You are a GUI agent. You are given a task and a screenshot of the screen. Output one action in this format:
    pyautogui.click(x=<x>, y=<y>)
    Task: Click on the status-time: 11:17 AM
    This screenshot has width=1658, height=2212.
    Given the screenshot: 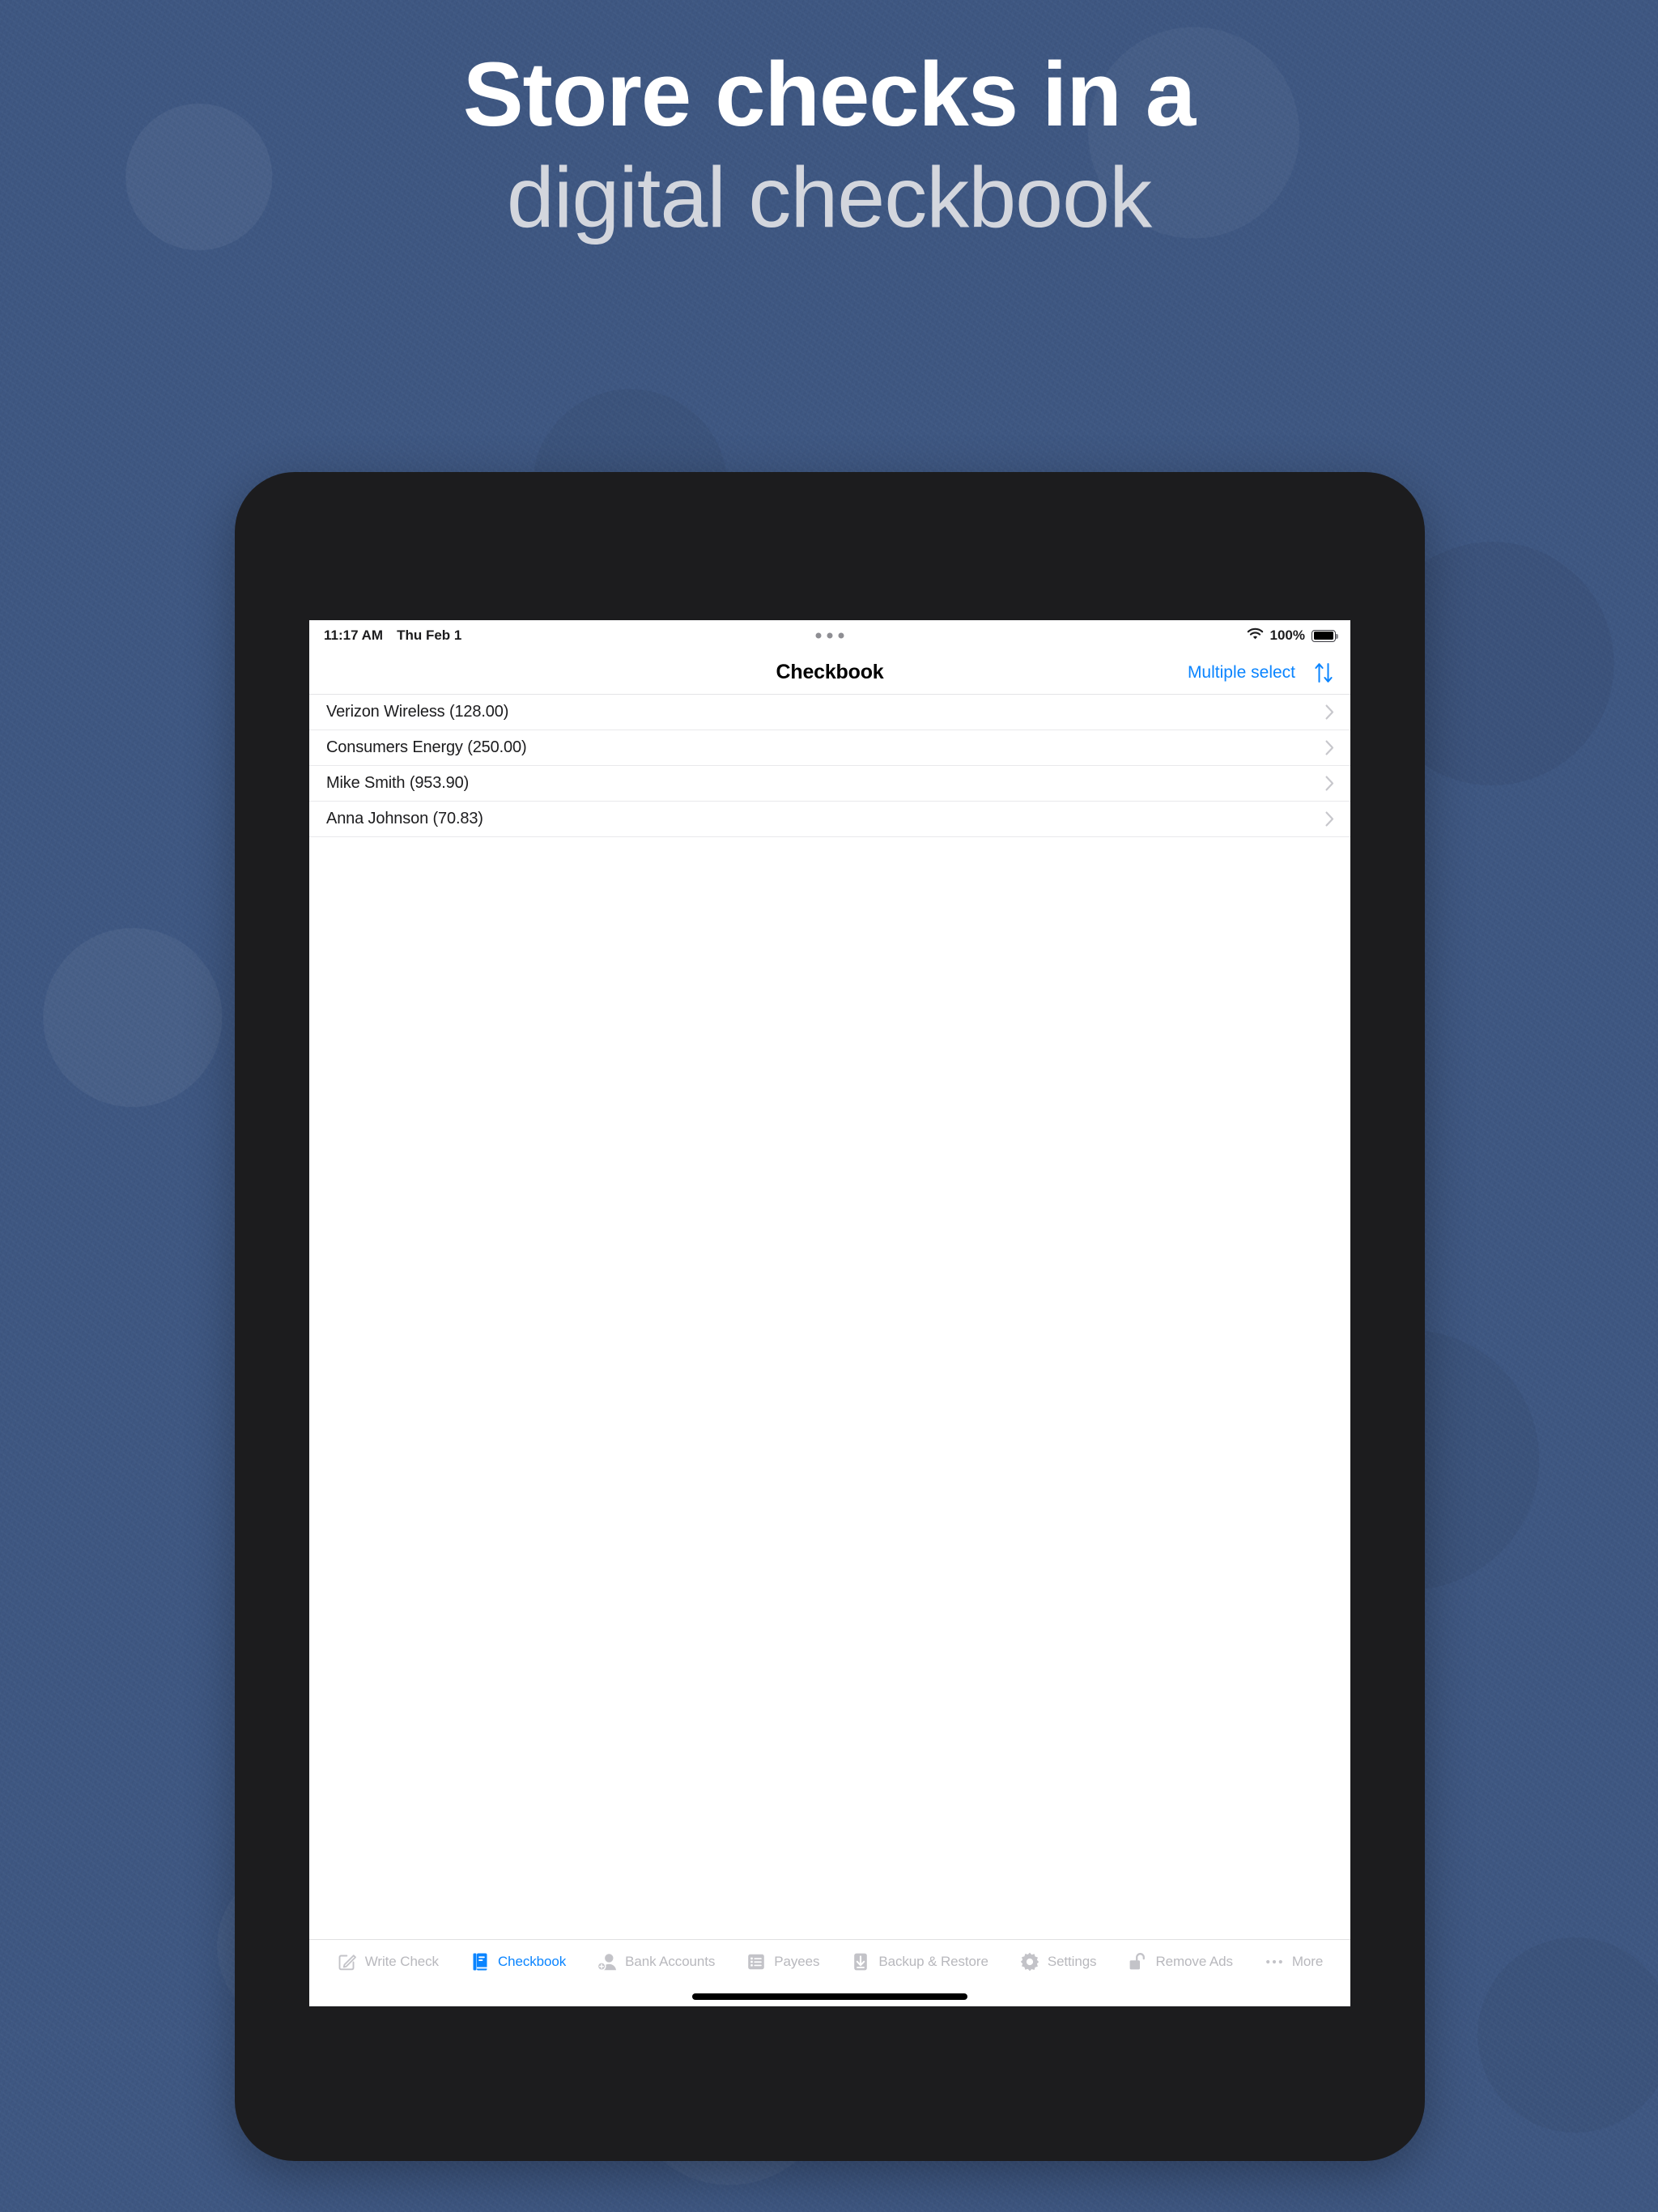 What is the action you would take?
    pyautogui.click(x=354, y=635)
    